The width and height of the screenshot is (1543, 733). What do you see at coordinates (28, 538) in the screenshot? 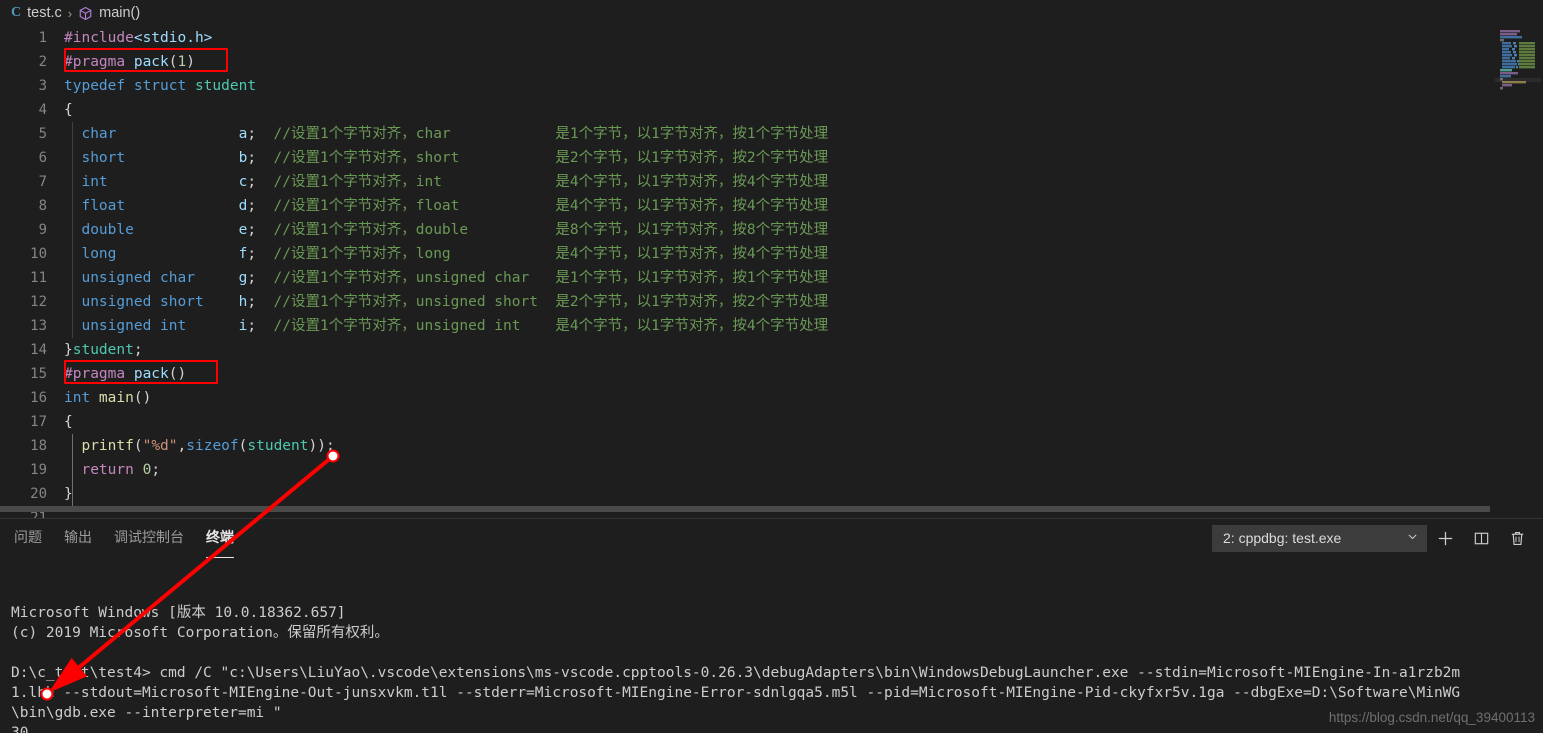
I see `panel-tab: 问题` at bounding box center [28, 538].